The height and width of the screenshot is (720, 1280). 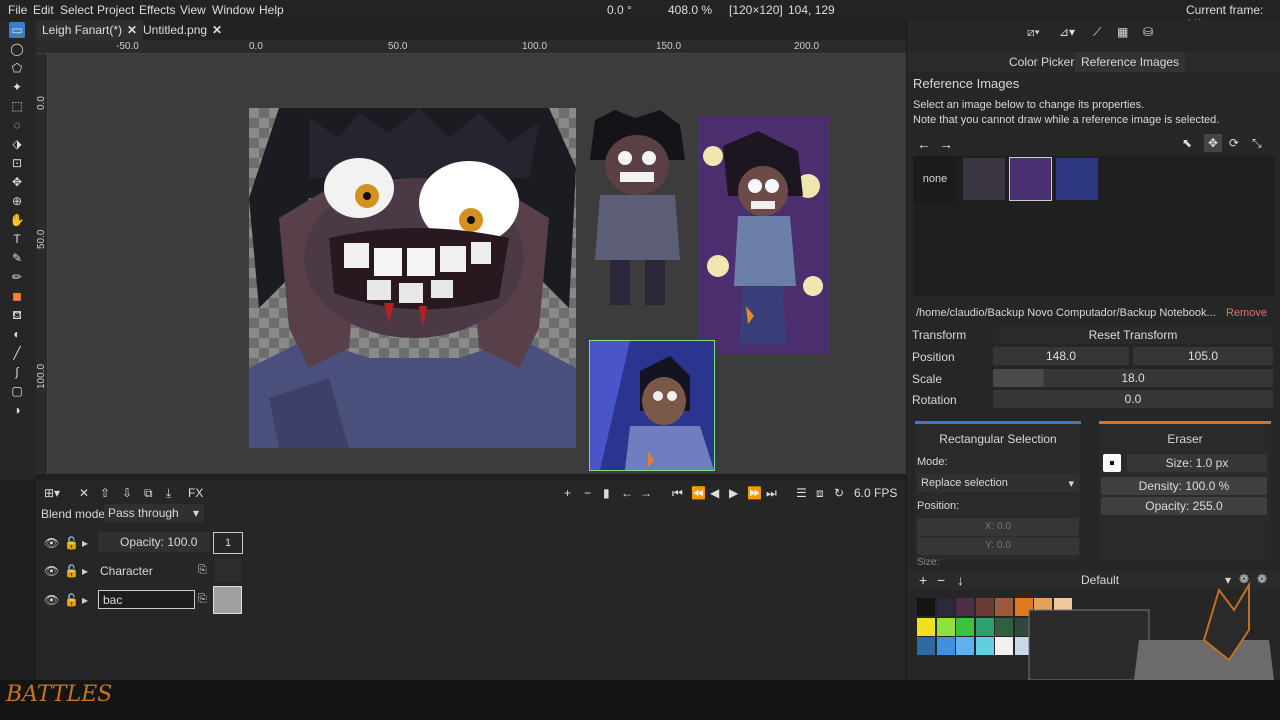 What do you see at coordinates (652, 405) in the screenshot?
I see `reference-image-3-selected` at bounding box center [652, 405].